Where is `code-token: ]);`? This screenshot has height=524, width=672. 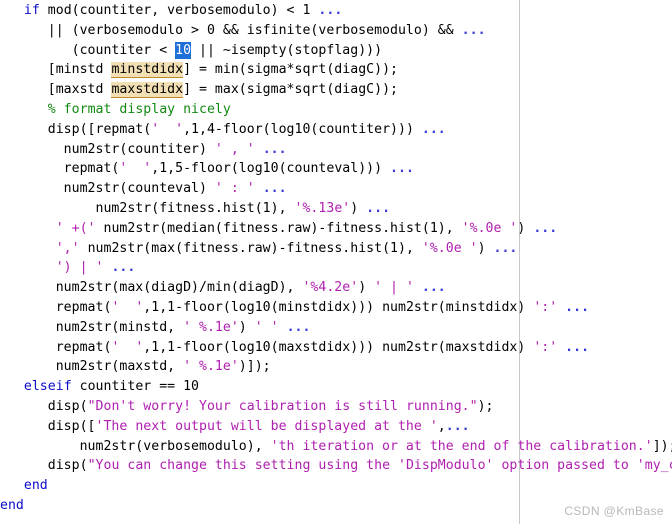 code-token: ]); is located at coordinates (662, 446).